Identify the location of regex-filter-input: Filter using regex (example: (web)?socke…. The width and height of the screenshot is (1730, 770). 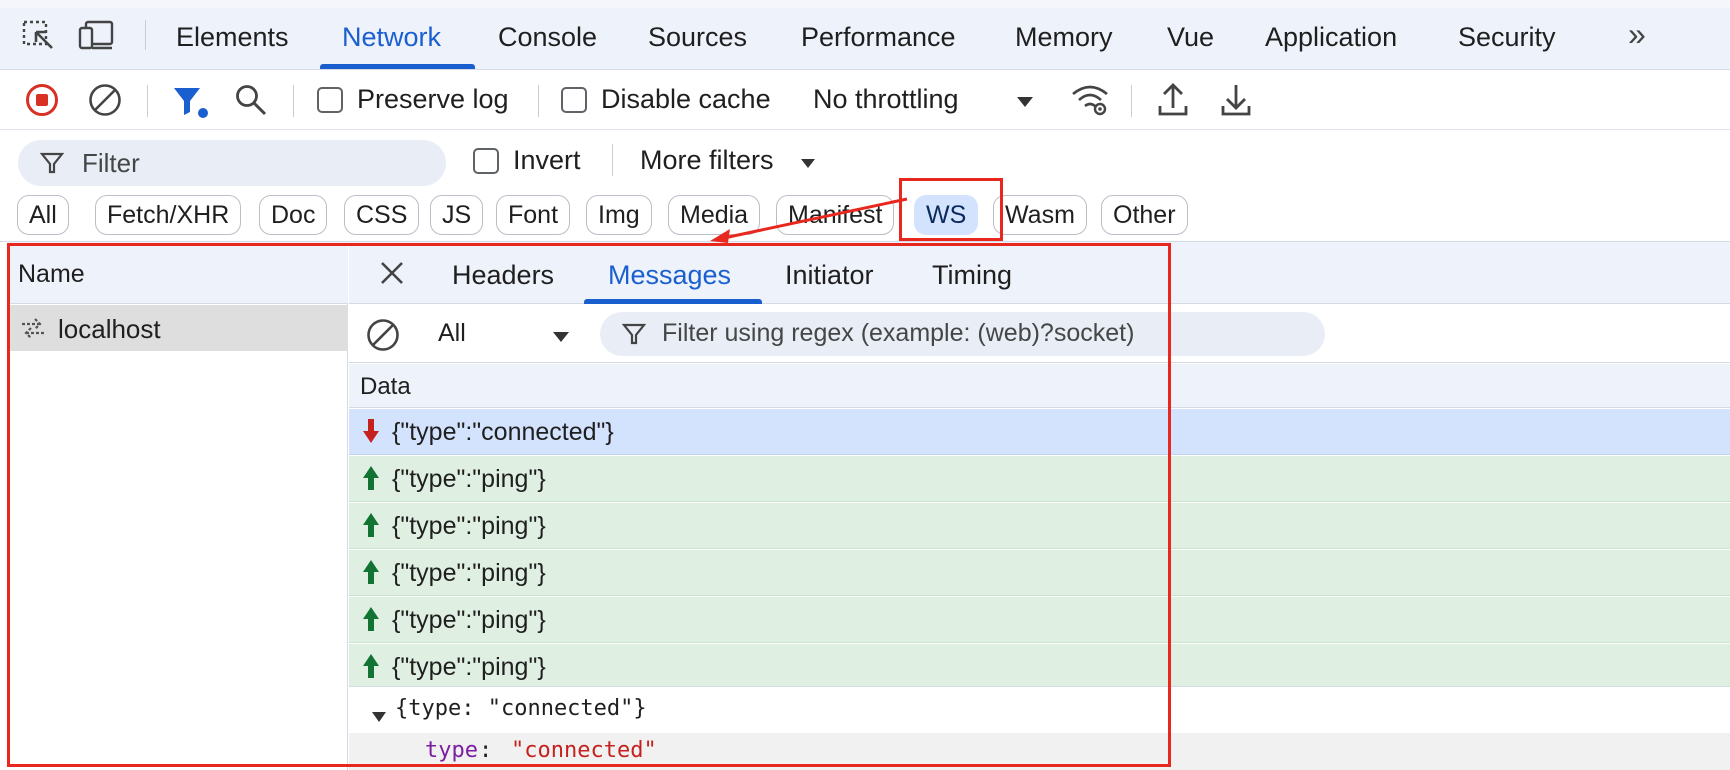
(962, 334).